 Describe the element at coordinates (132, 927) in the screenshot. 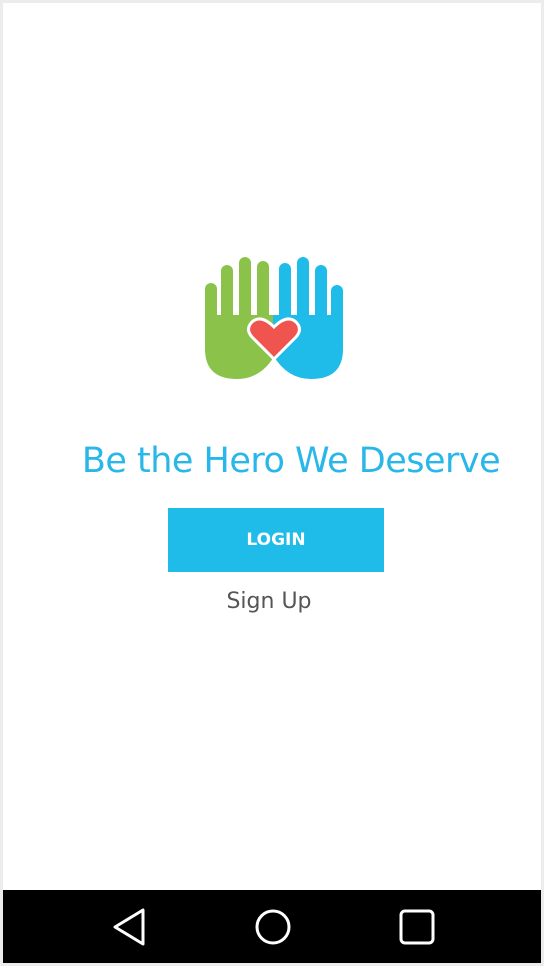

I see `back-triangle-icon` at that location.